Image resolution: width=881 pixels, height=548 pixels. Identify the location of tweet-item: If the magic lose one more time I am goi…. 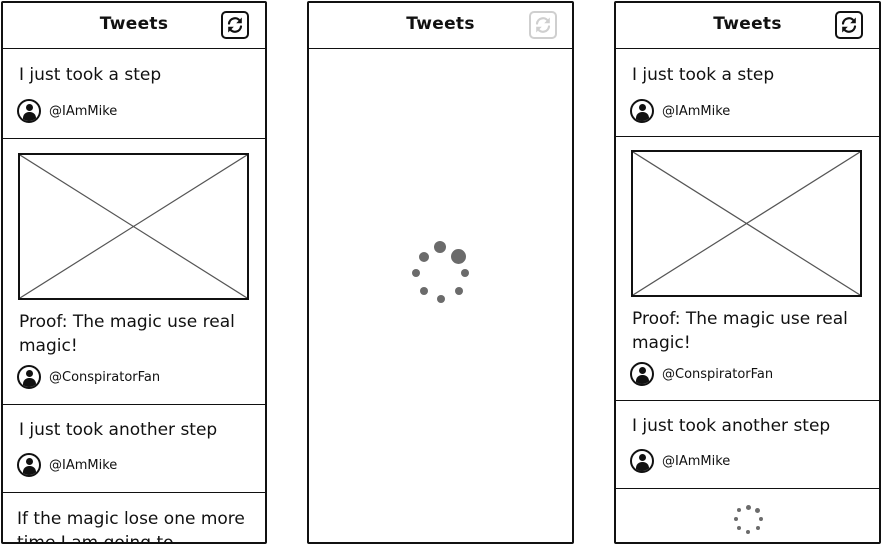
(134, 518).